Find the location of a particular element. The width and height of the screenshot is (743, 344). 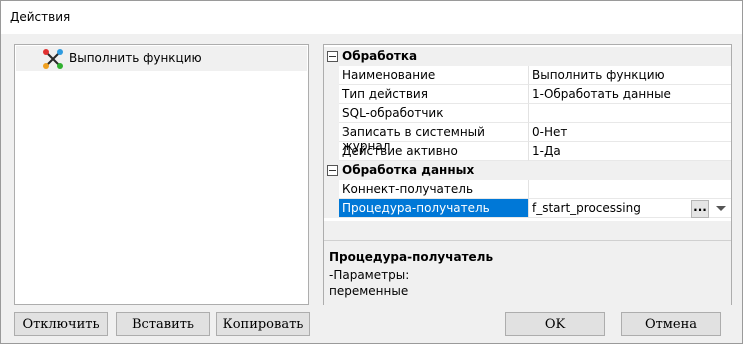

property-name: Коннект-получатель is located at coordinates (434, 189).